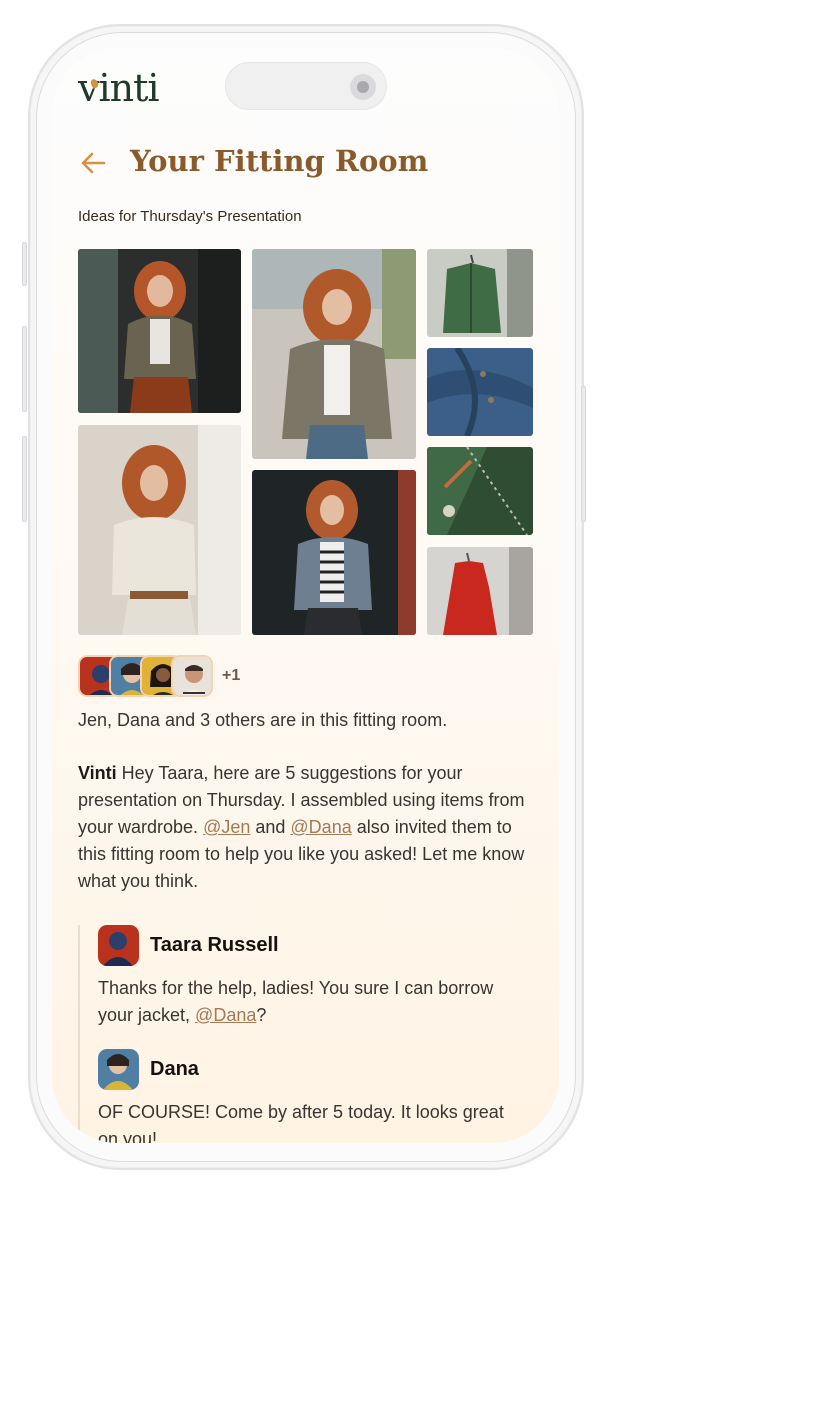 Image resolution: width=829 pixels, height=1426 pixels. I want to click on message-author: Dana, so click(174, 1069).